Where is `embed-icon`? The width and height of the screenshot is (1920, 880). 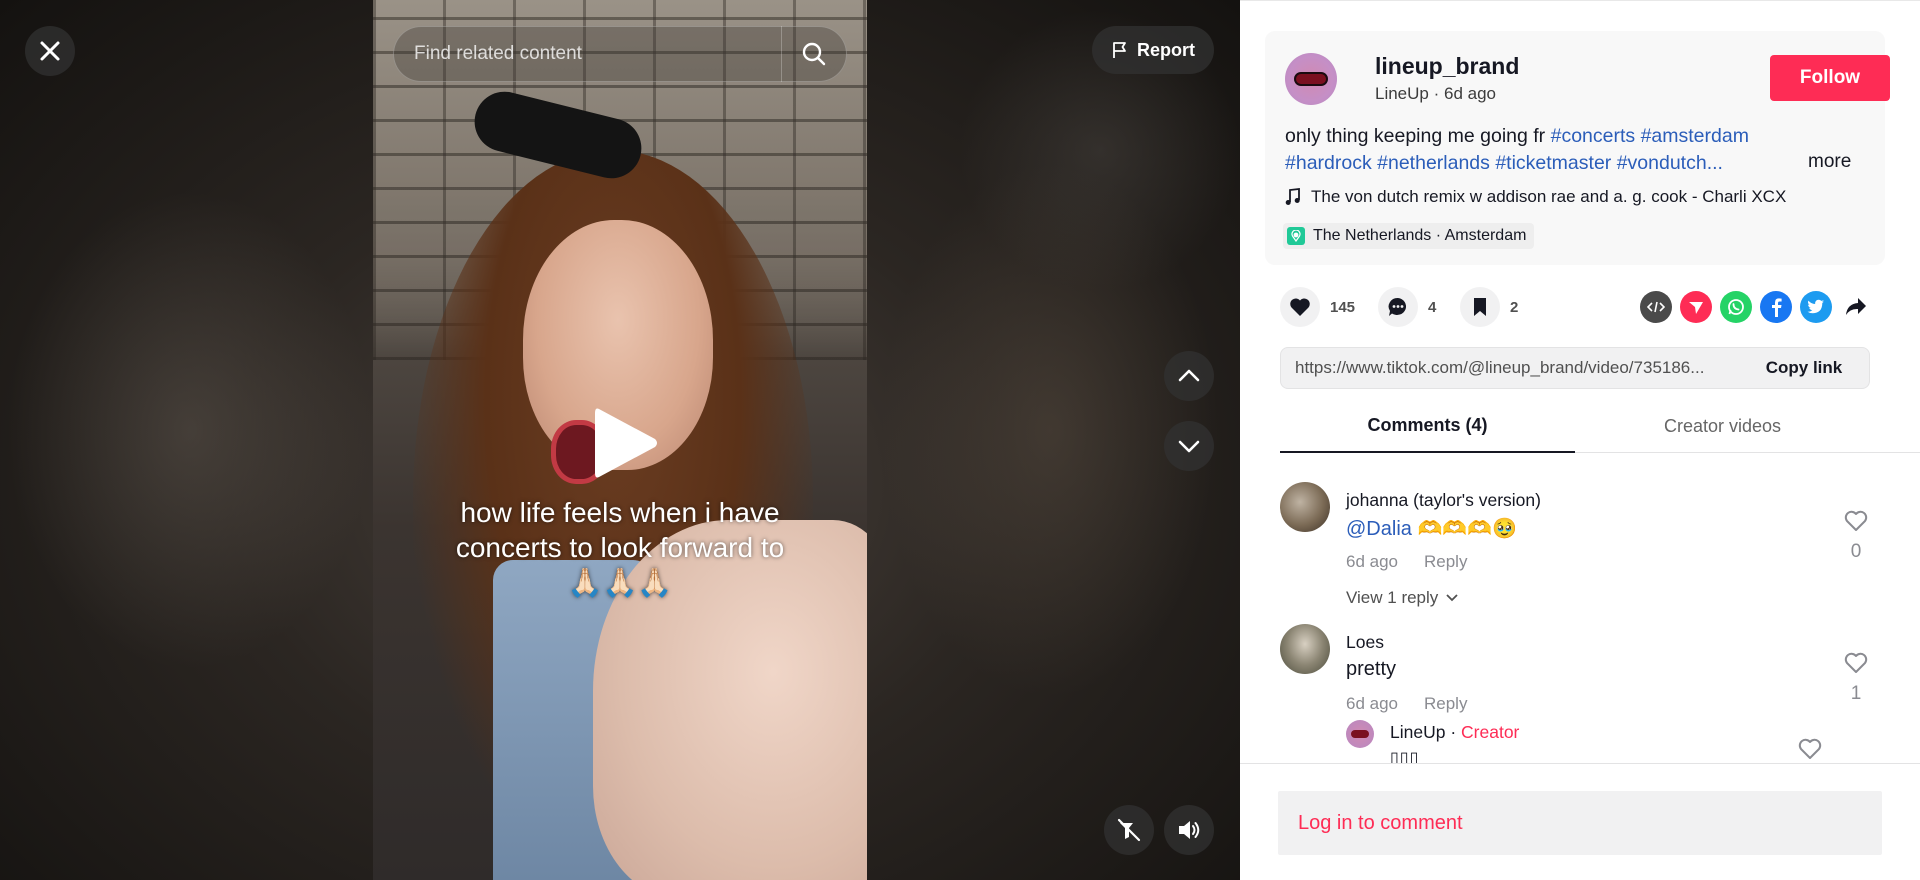
embed-icon is located at coordinates (1656, 307).